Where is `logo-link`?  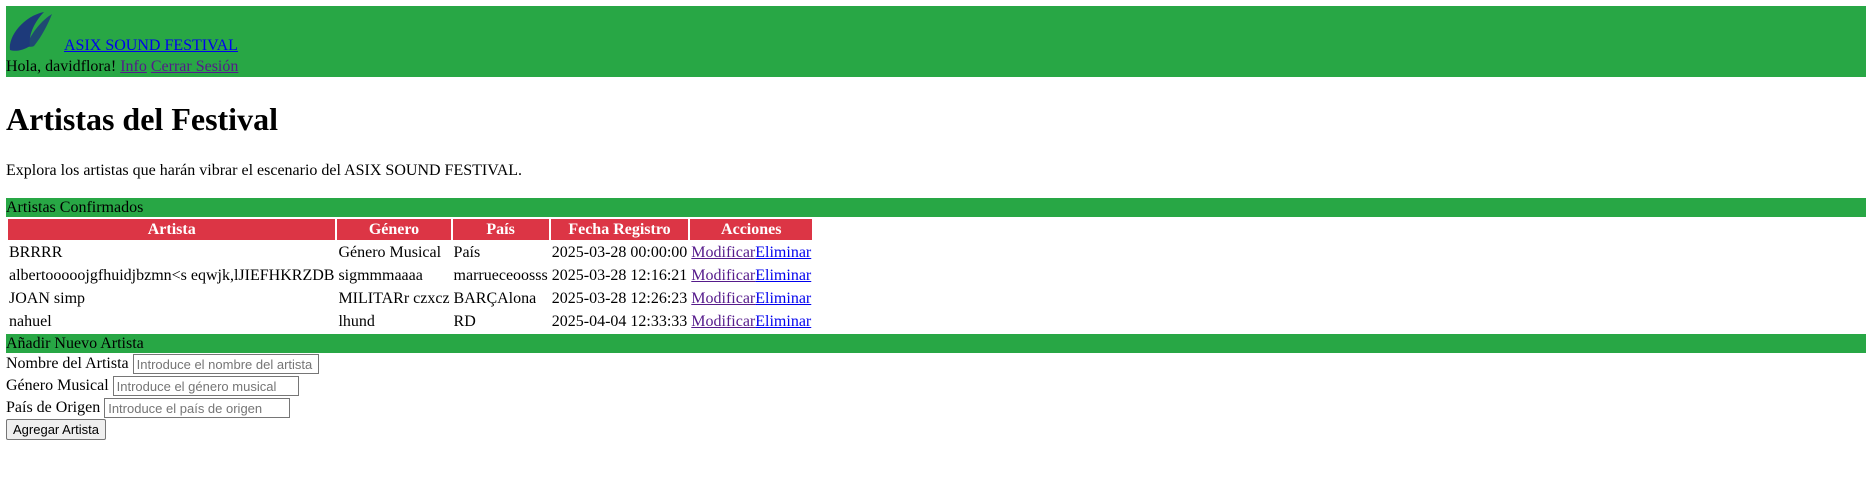 logo-link is located at coordinates (34, 31).